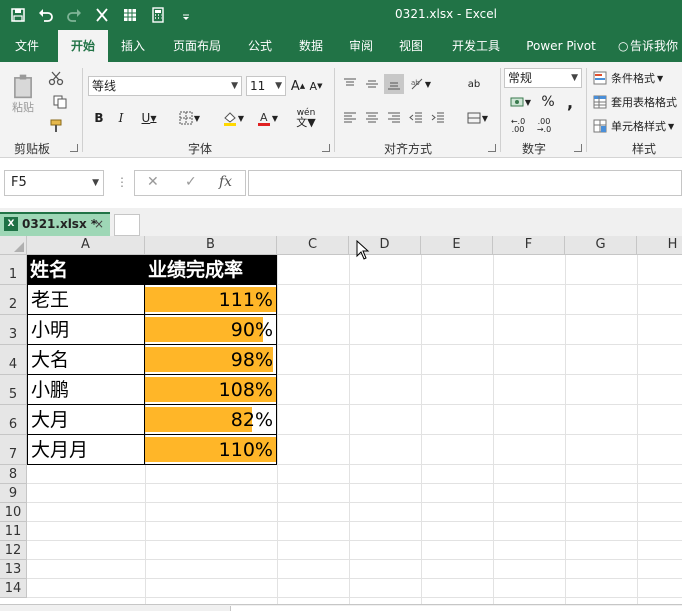  What do you see at coordinates (420, 84) in the screenshot?
I see `orientation-button: ab ▼` at bounding box center [420, 84].